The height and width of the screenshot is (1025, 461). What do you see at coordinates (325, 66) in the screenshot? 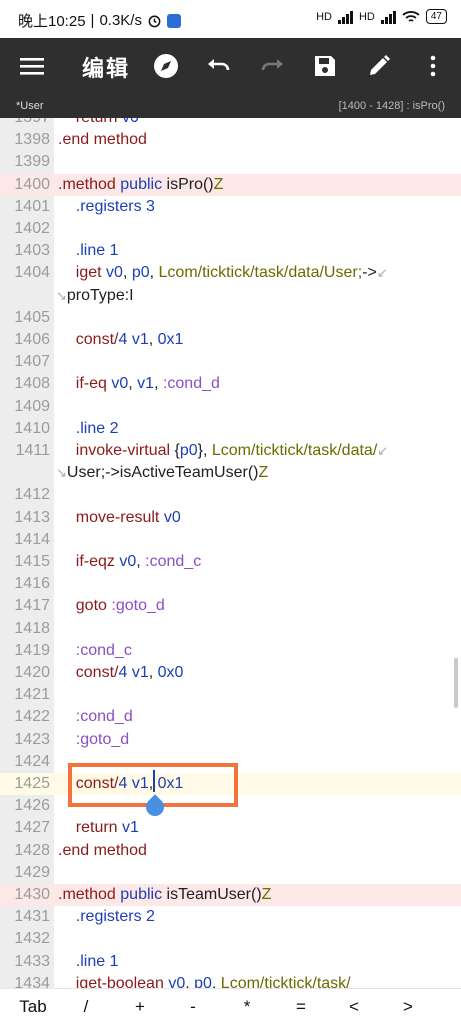
I see `save-icon` at bounding box center [325, 66].